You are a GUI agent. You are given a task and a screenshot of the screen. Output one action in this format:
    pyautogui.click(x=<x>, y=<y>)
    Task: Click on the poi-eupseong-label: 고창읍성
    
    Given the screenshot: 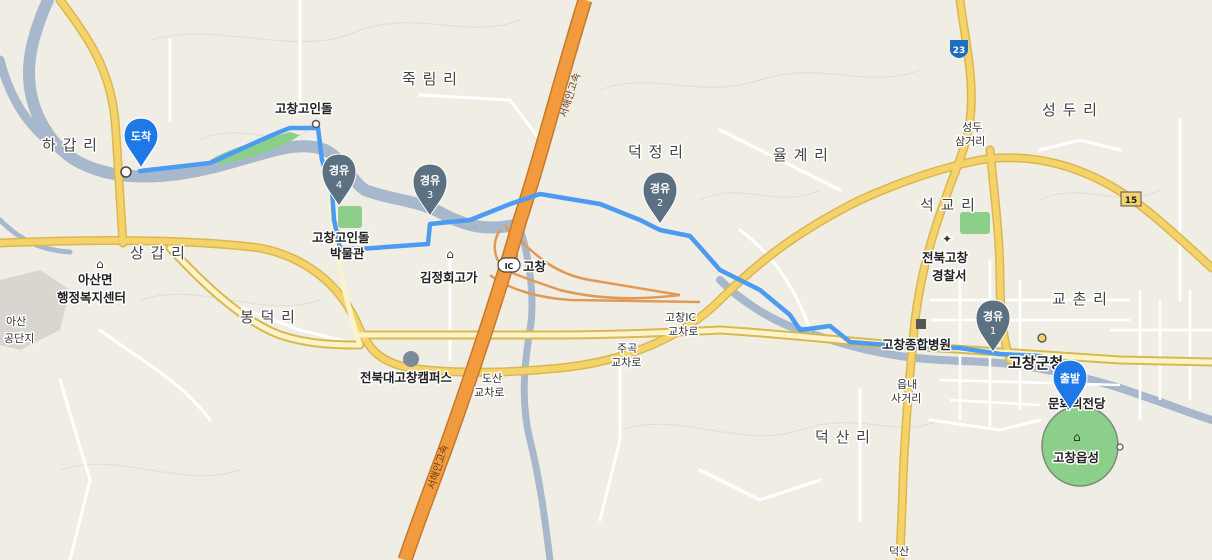 What is the action you would take?
    pyautogui.click(x=1076, y=457)
    